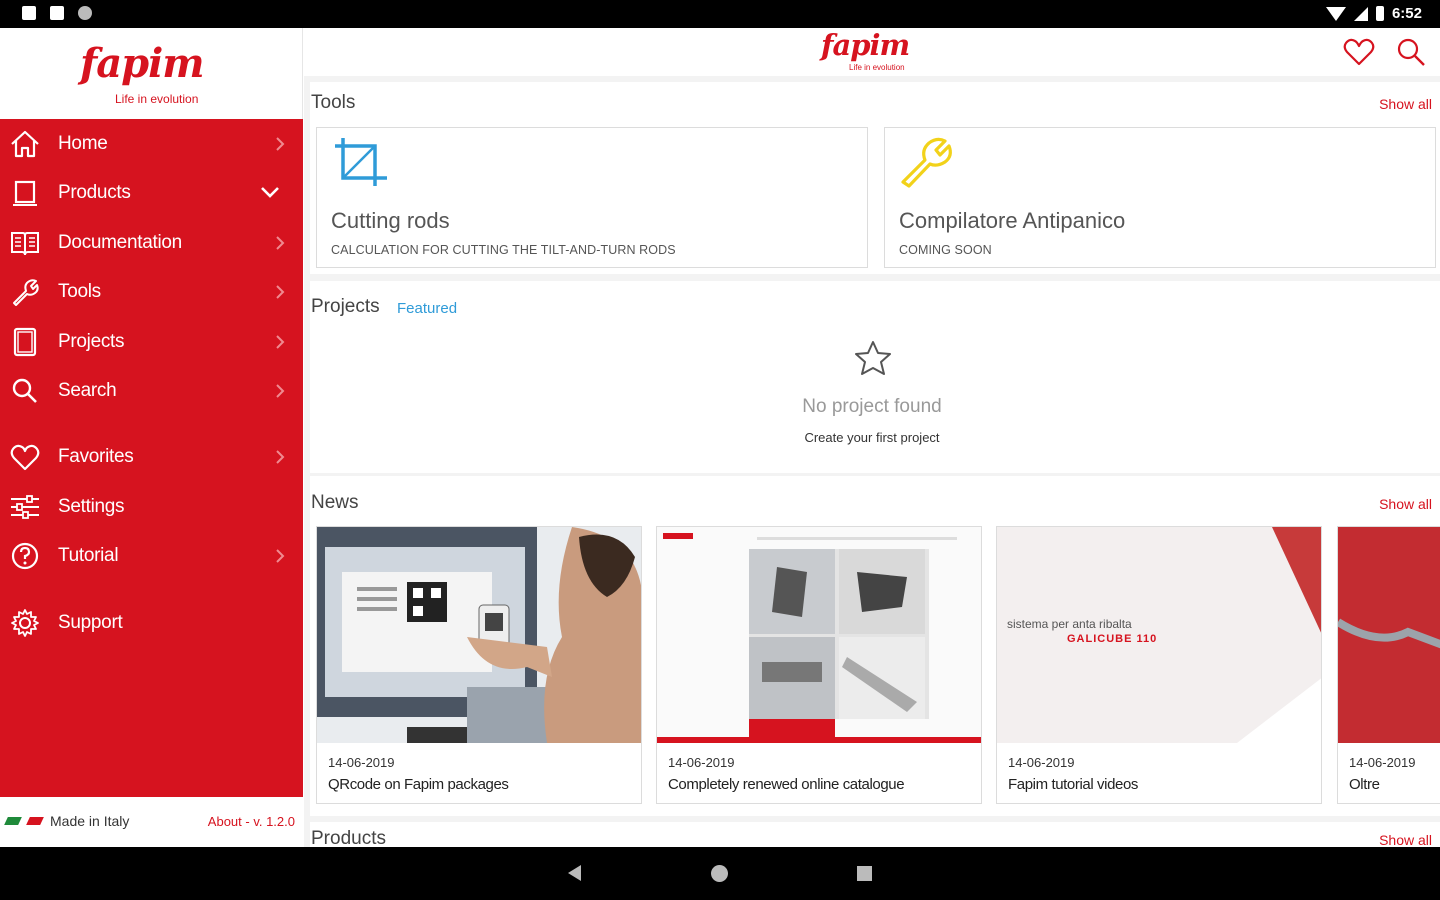  Describe the element at coordinates (427, 308) in the screenshot. I see `projects-featured-filter: Featured` at that location.